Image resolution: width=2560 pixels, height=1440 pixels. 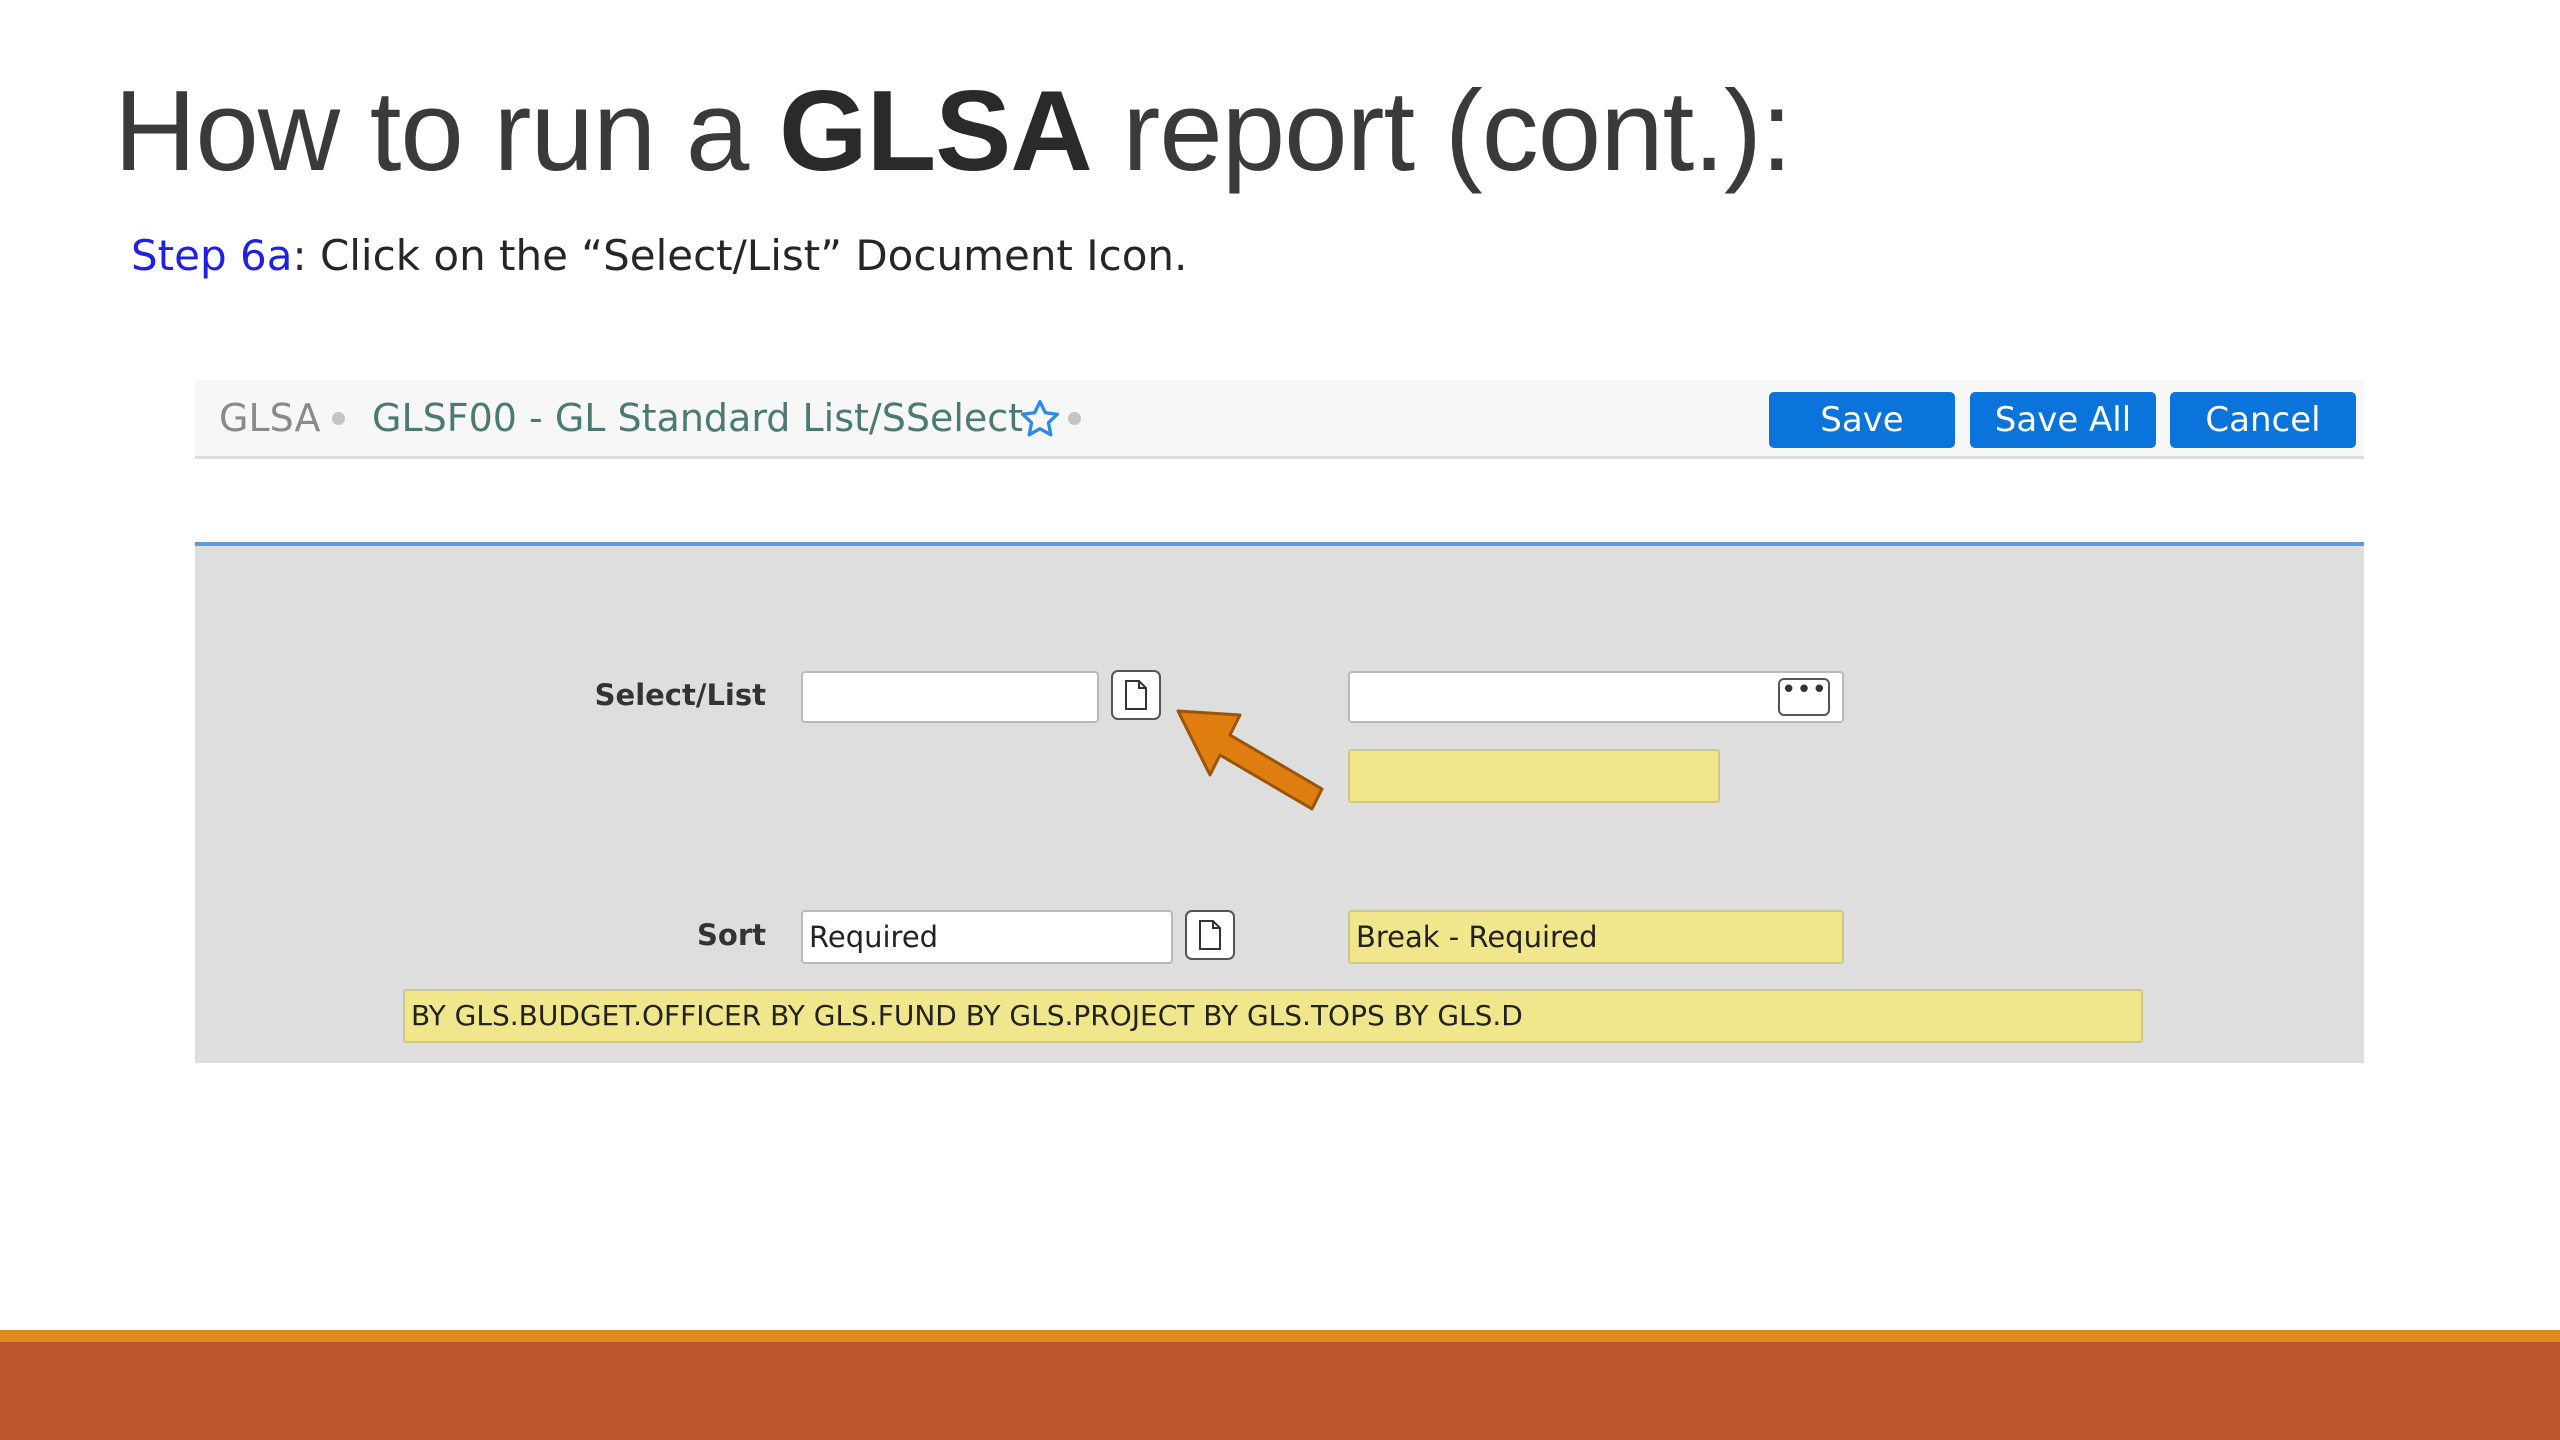 I want to click on star-icon, so click(x=1040, y=419).